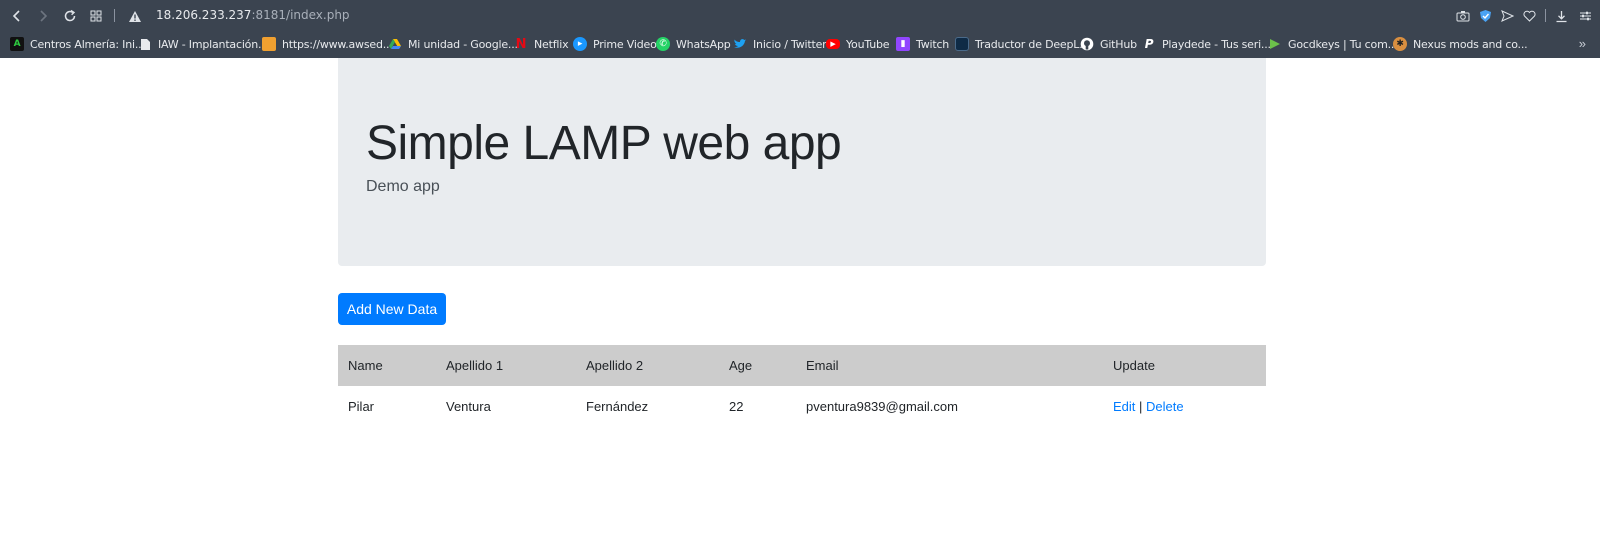  Describe the element at coordinates (300, 15) in the screenshot. I see `url-path: :8181/index.php` at that location.